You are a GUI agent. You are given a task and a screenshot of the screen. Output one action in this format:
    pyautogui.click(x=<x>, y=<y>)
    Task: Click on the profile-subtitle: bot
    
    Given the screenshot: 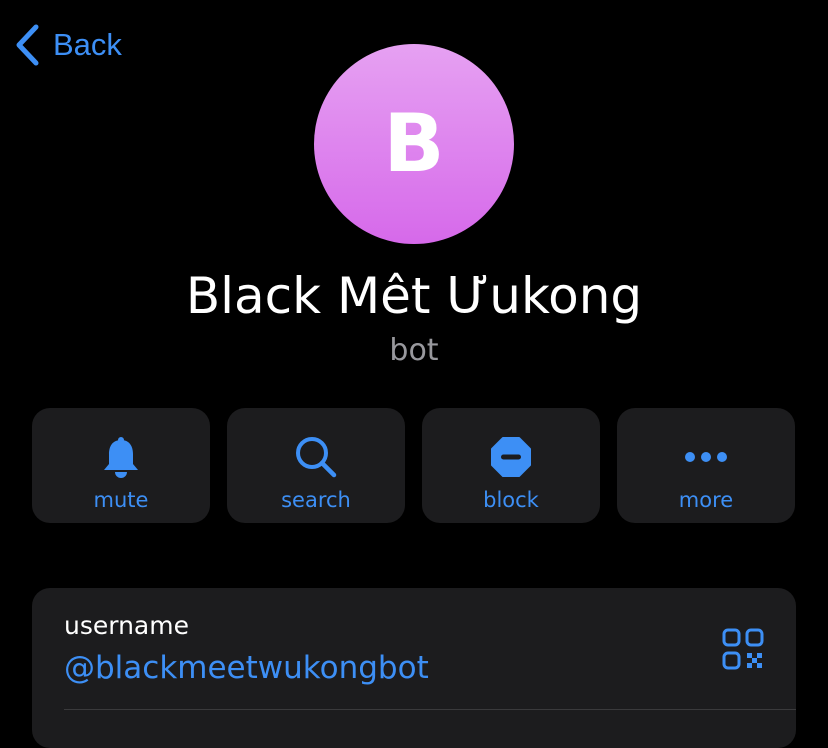 What is the action you would take?
    pyautogui.click(x=414, y=350)
    